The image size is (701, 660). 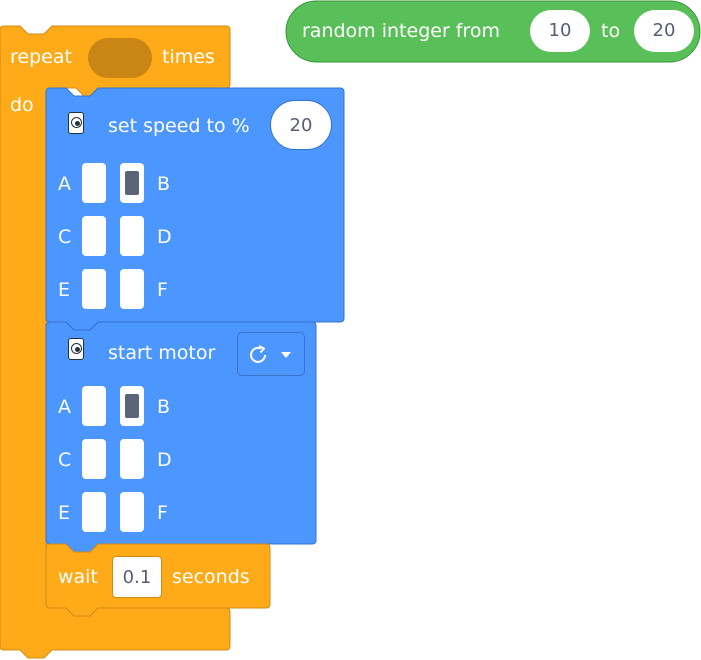 I want to click on times-label: times, so click(x=188, y=57).